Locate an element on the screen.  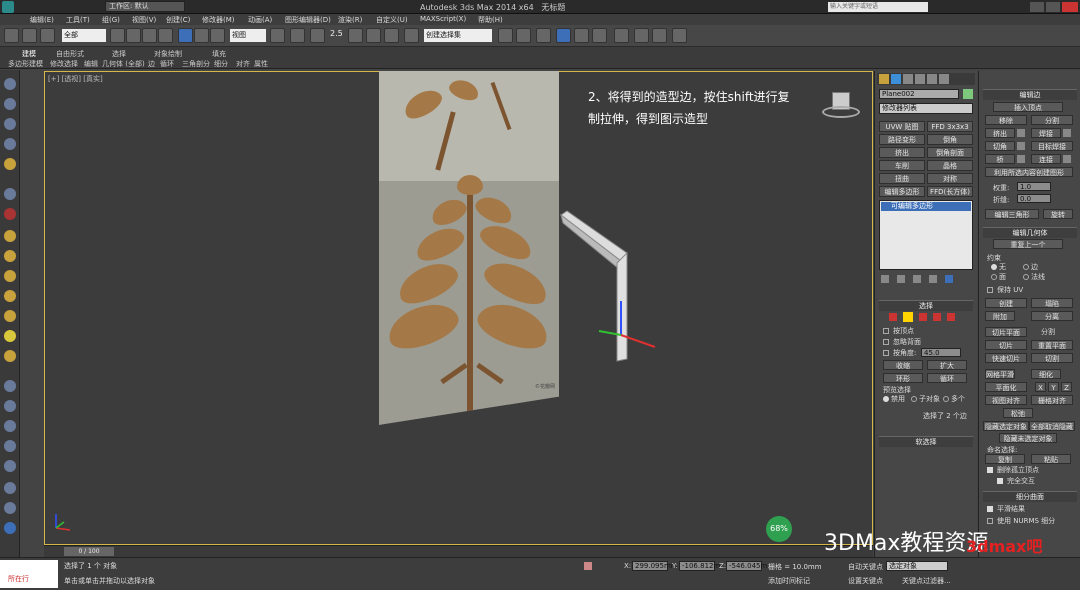
keyboard-shortcut-icon is located at coordinates (317, 35).